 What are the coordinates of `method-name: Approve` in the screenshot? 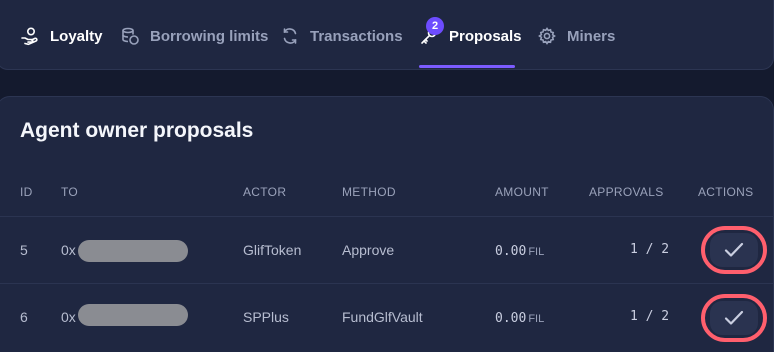 It's located at (368, 250).